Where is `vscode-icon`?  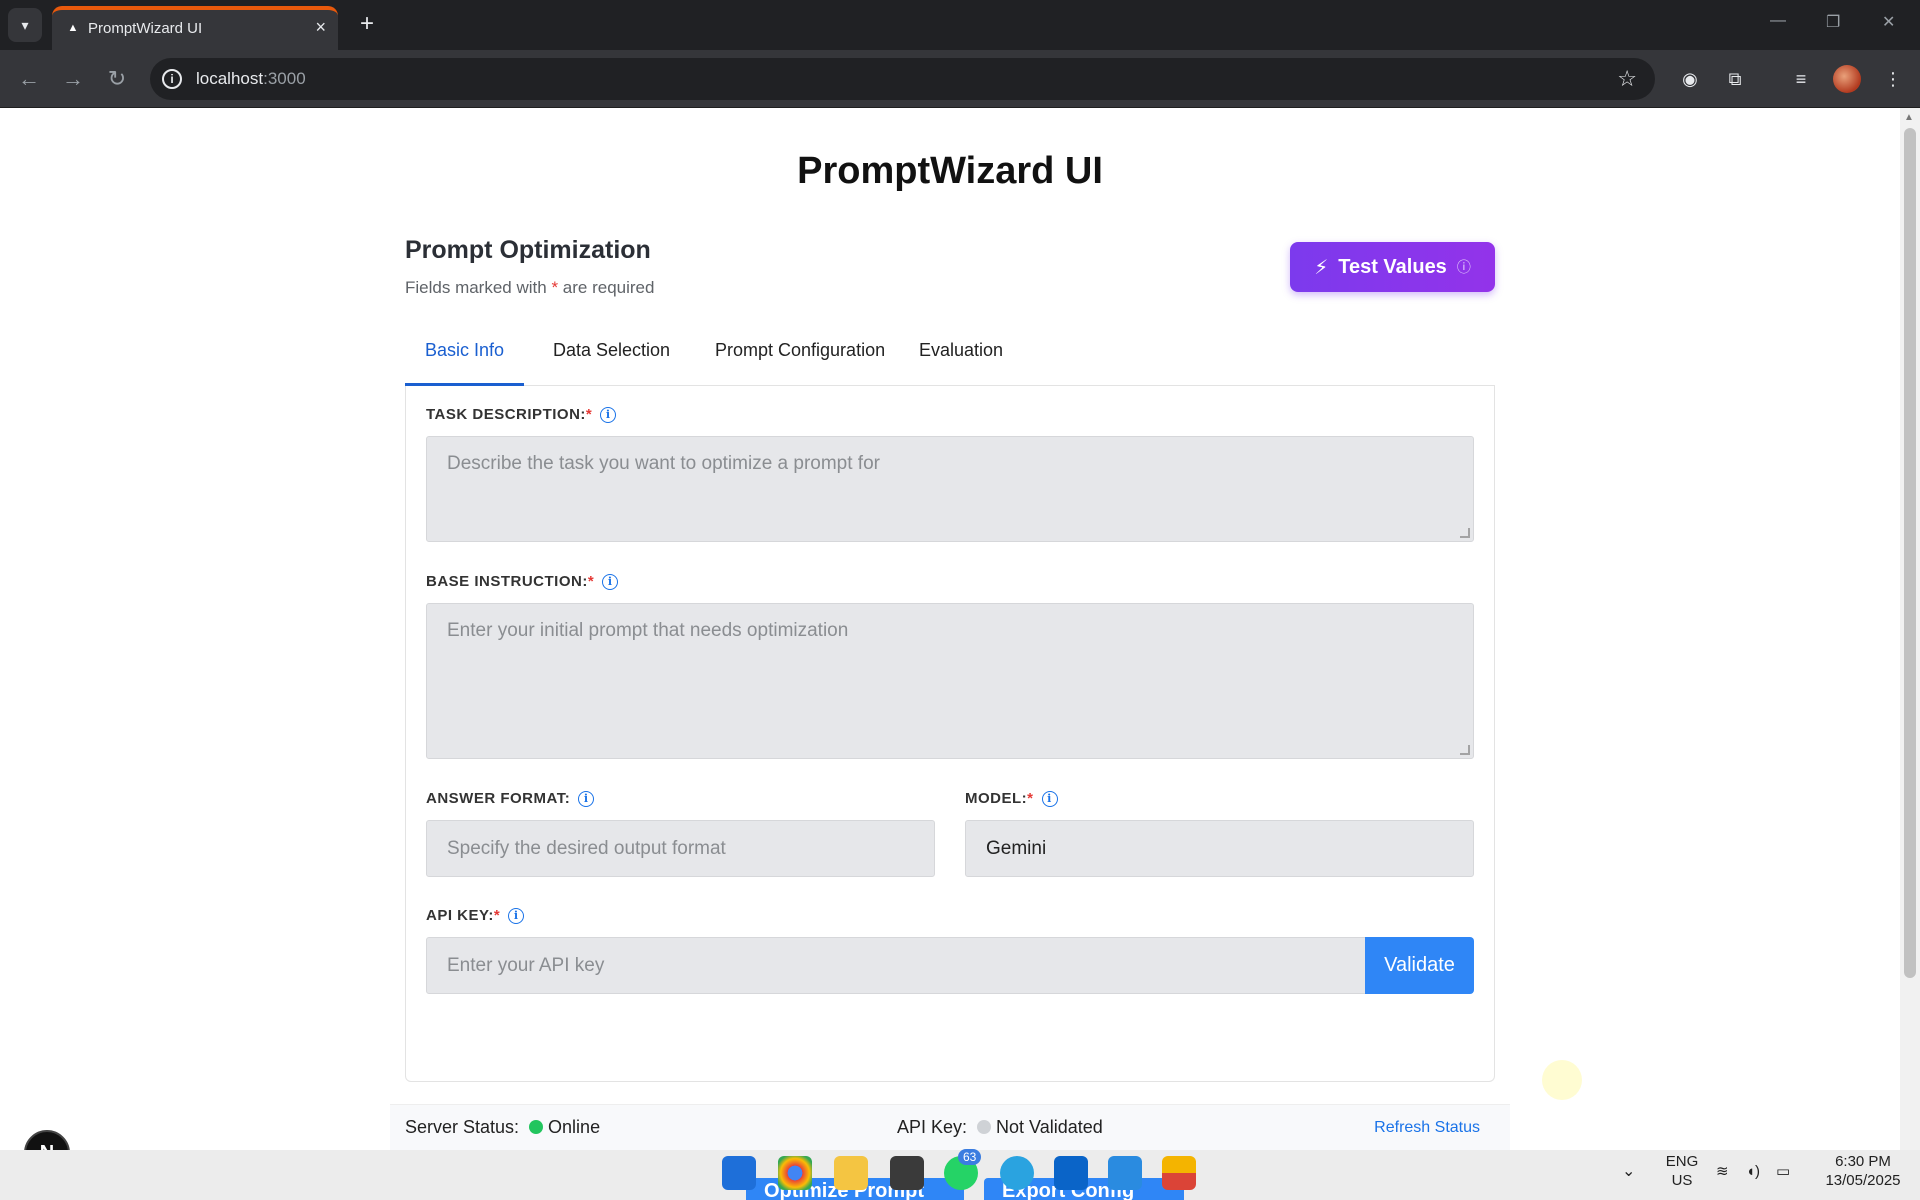 vscode-icon is located at coordinates (1125, 1173).